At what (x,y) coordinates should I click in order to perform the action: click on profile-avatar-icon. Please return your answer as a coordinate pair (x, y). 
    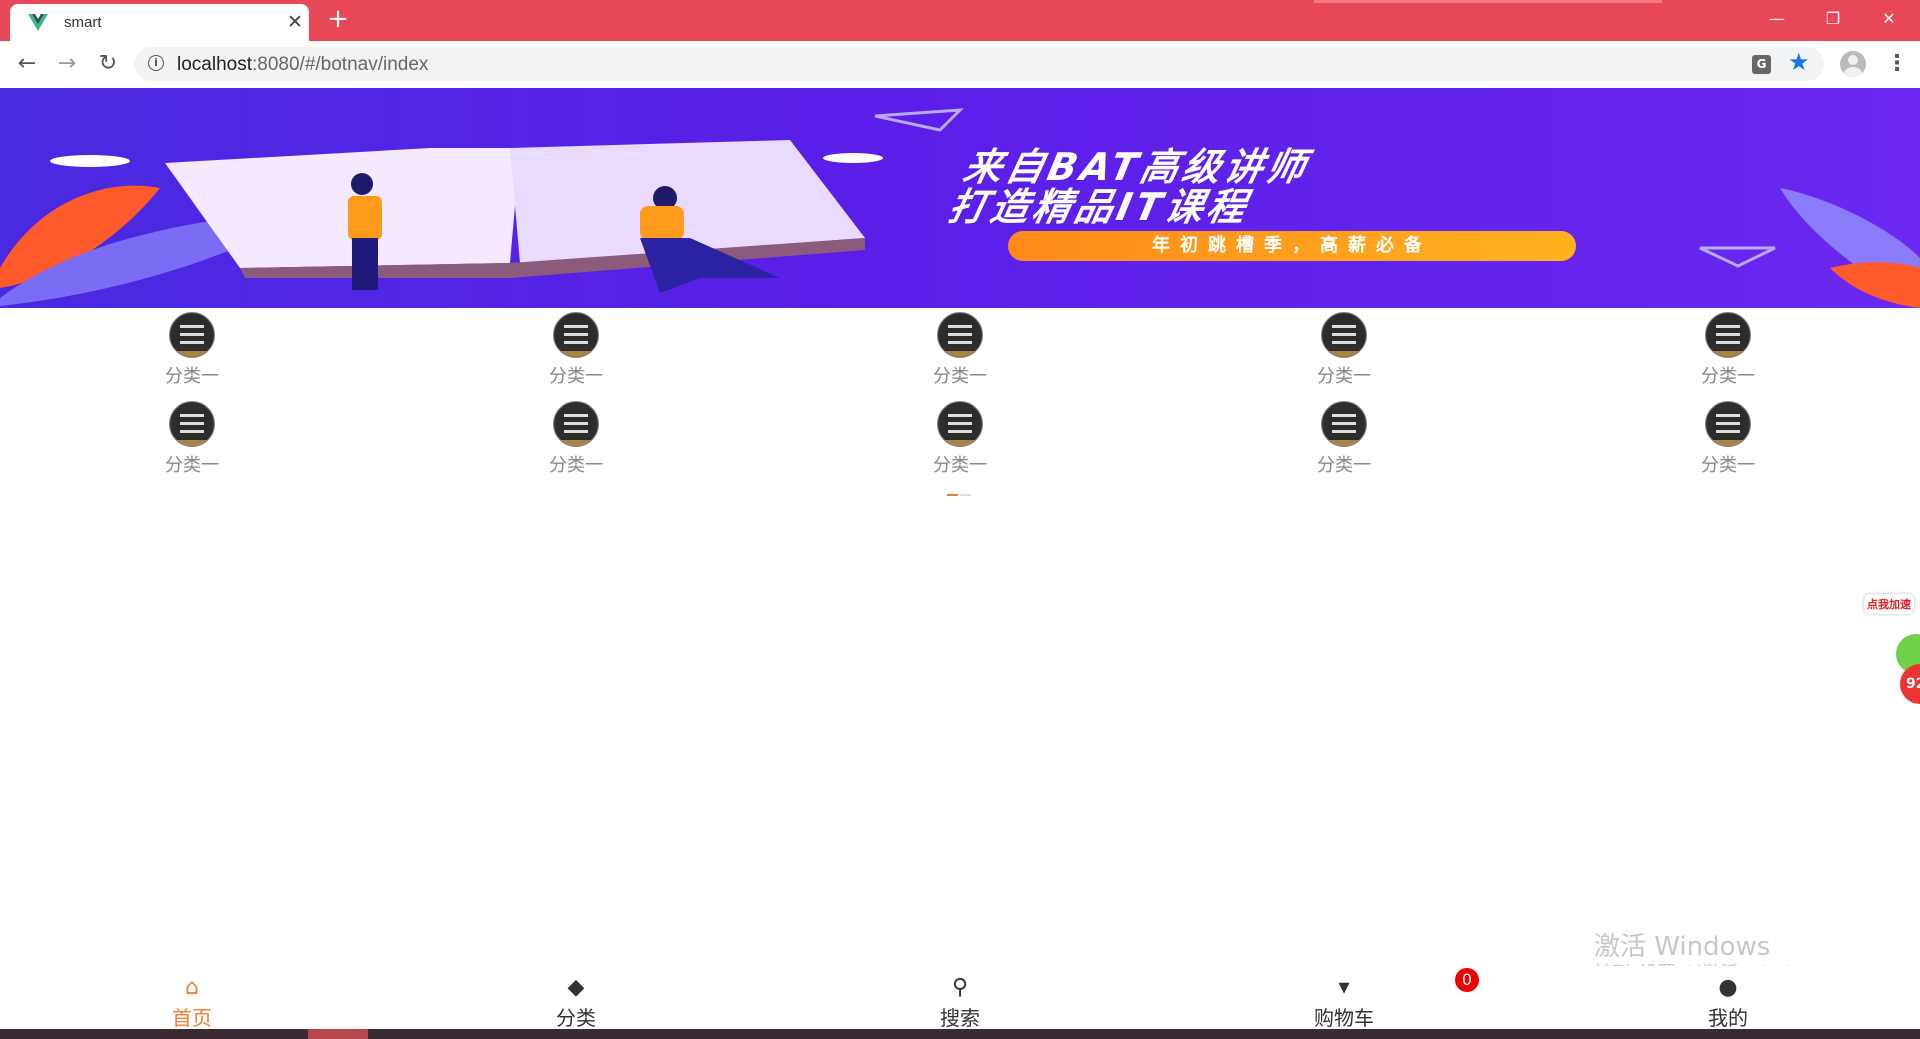
    Looking at the image, I should click on (1853, 64).